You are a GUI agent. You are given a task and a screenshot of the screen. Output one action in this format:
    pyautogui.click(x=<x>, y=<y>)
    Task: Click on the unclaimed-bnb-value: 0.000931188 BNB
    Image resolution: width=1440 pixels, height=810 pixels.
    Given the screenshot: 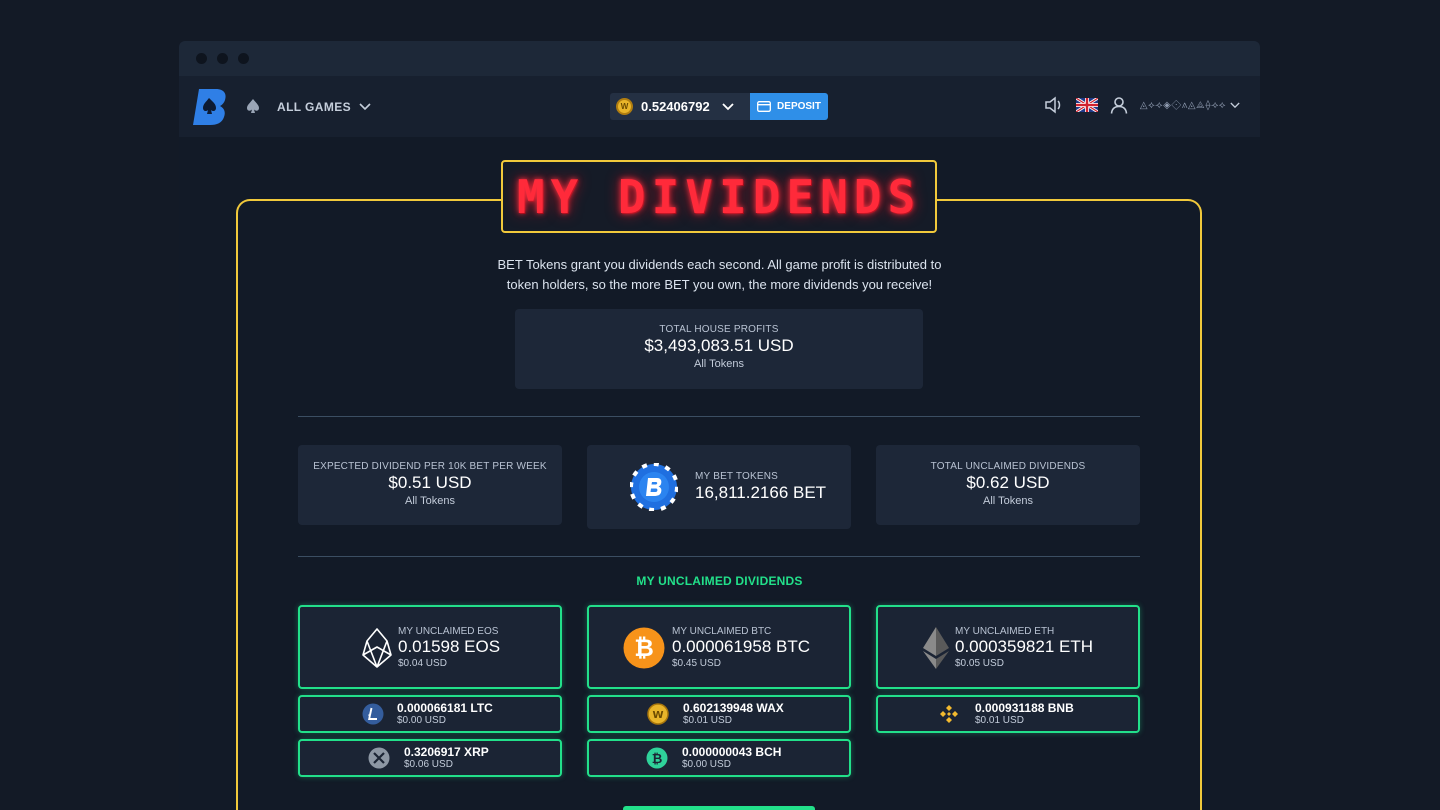 What is the action you would take?
    pyautogui.click(x=1024, y=708)
    